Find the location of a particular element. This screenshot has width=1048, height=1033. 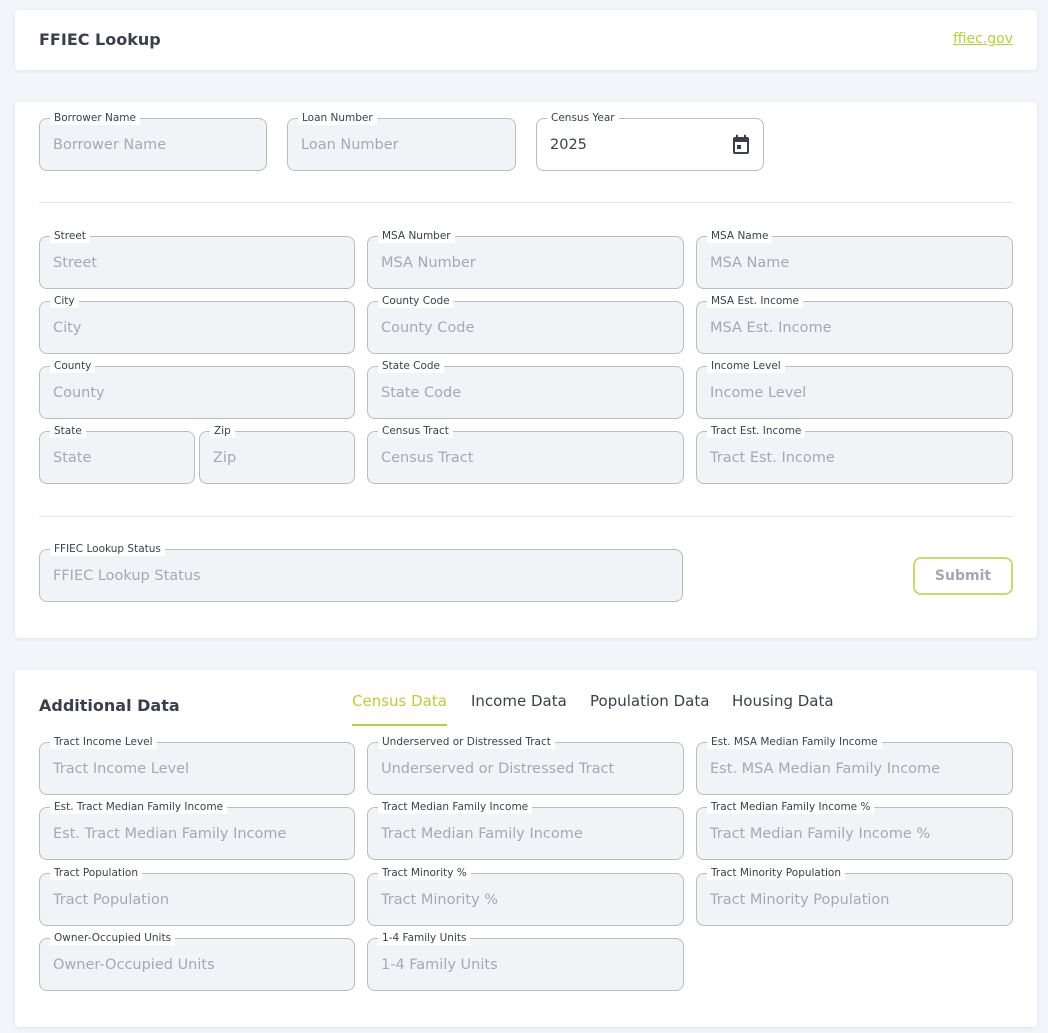

county-input is located at coordinates (197, 392).